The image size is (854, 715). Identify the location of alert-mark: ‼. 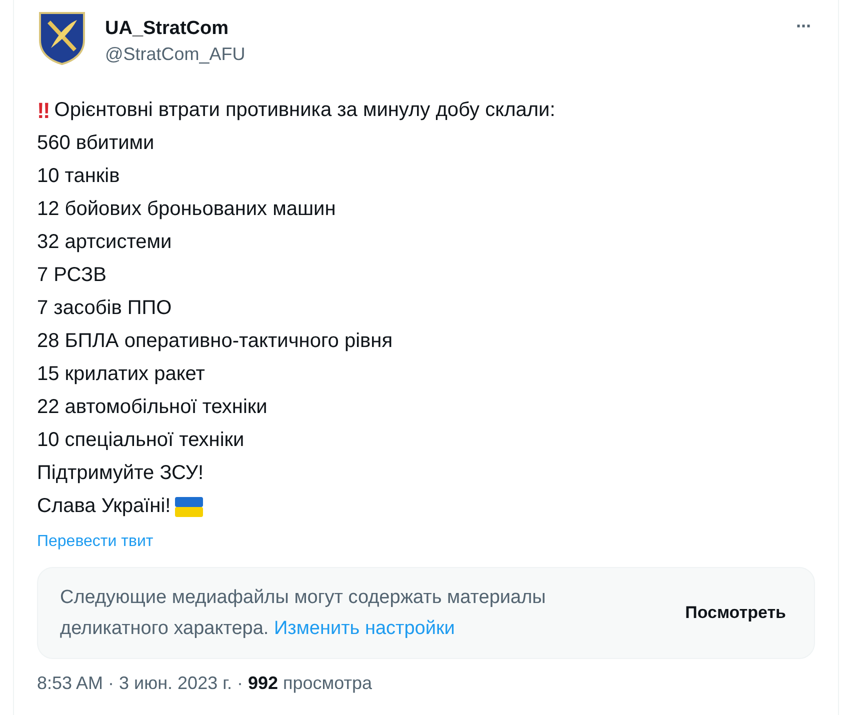
(43, 111).